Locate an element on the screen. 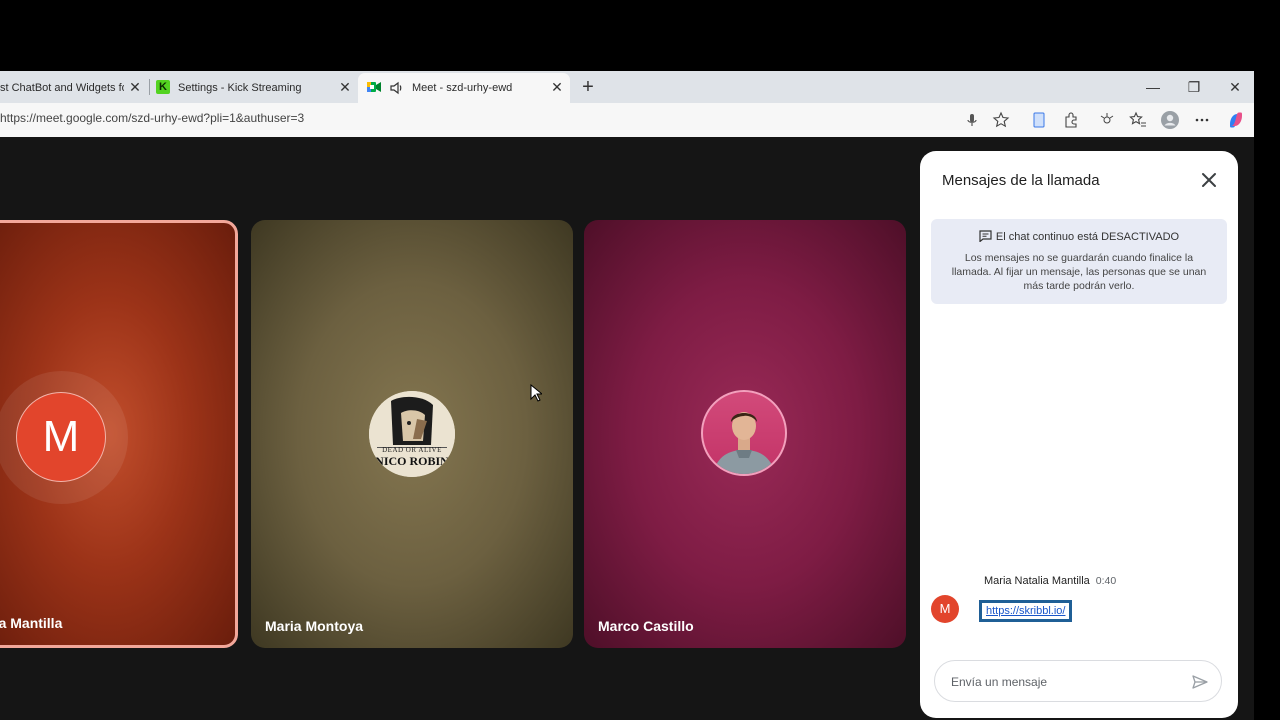 The image size is (1280, 720). message-composer is located at coordinates (1078, 681).